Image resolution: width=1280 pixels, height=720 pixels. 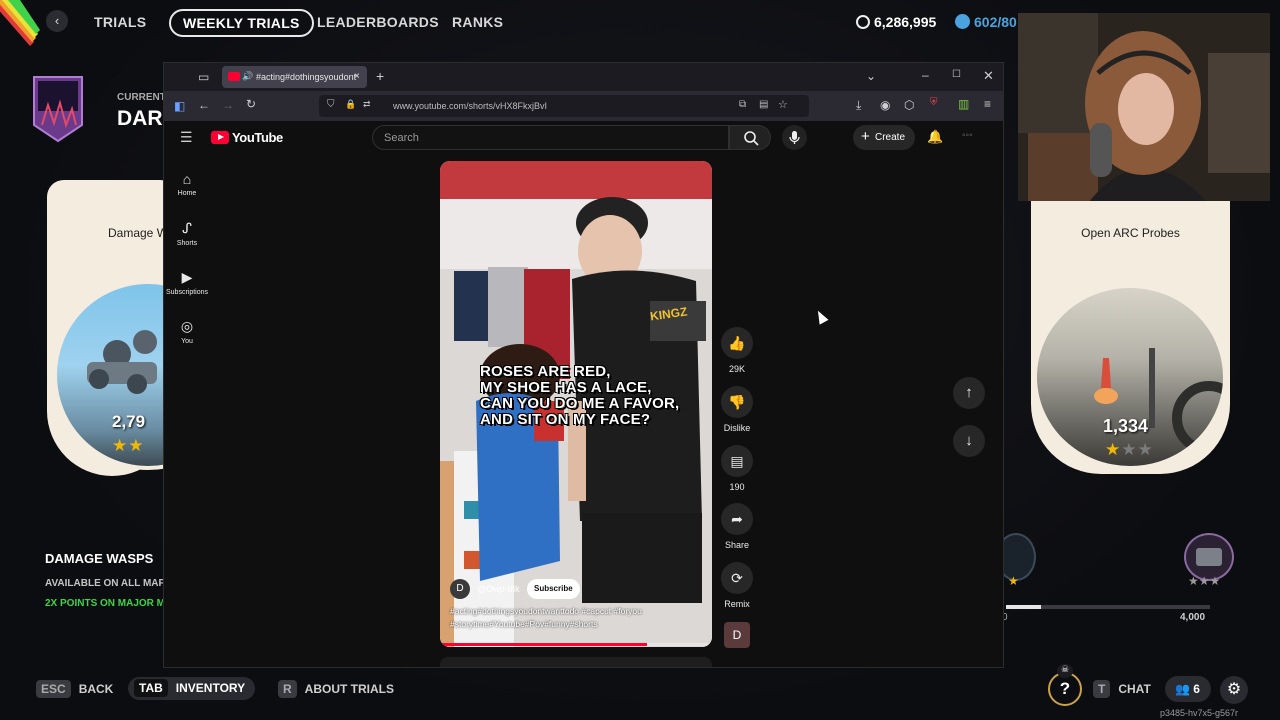 I want to click on tab-close-icon: ×, so click(x=357, y=76).